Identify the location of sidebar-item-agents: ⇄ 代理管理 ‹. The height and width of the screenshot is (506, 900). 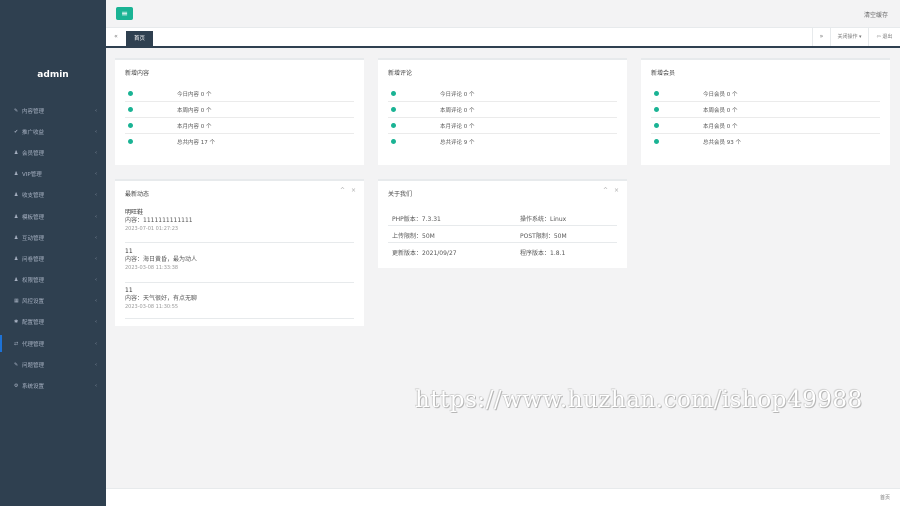
(53, 343).